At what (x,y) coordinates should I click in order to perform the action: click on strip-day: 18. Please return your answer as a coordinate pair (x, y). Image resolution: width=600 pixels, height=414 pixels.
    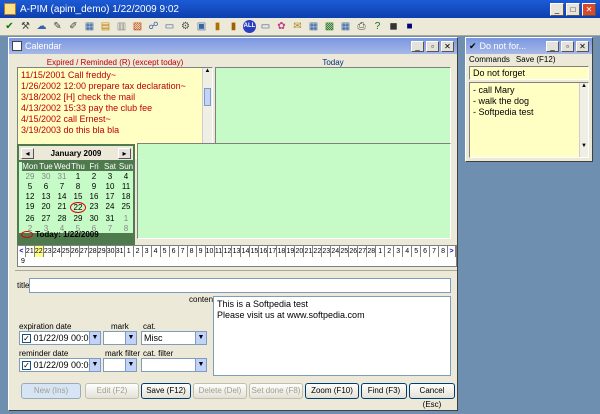
    Looking at the image, I should click on (282, 251).